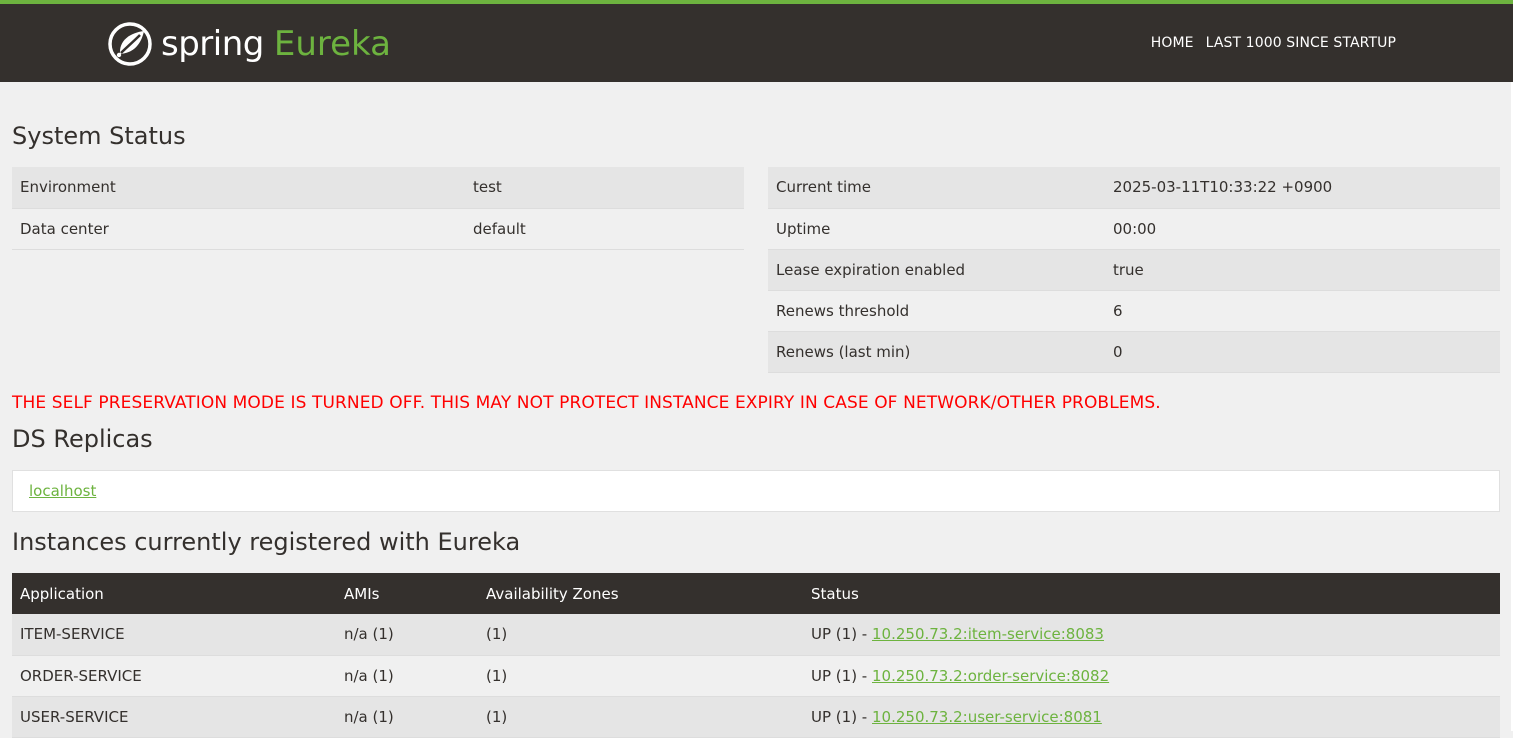 The image size is (1513, 738). Describe the element at coordinates (1302, 188) in the screenshot. I see `status-value: 2025-03-11T10:33:22 +0900` at that location.